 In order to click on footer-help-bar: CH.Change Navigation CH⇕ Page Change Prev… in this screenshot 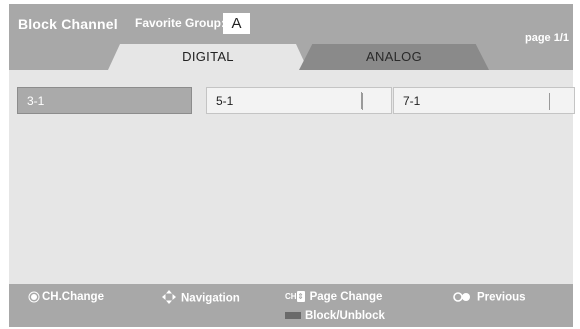, I will do `click(291, 305)`.